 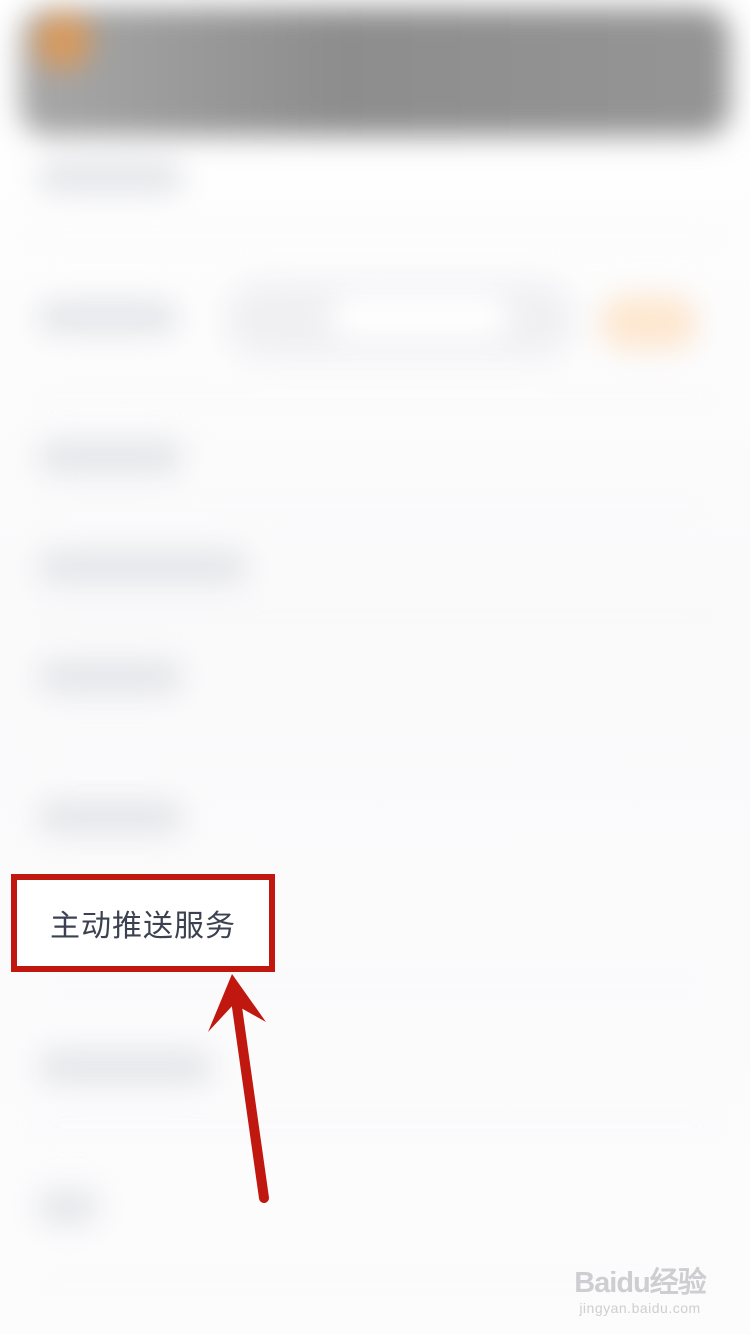 What do you see at coordinates (420, 317) in the screenshot?
I see `input-highlight` at bounding box center [420, 317].